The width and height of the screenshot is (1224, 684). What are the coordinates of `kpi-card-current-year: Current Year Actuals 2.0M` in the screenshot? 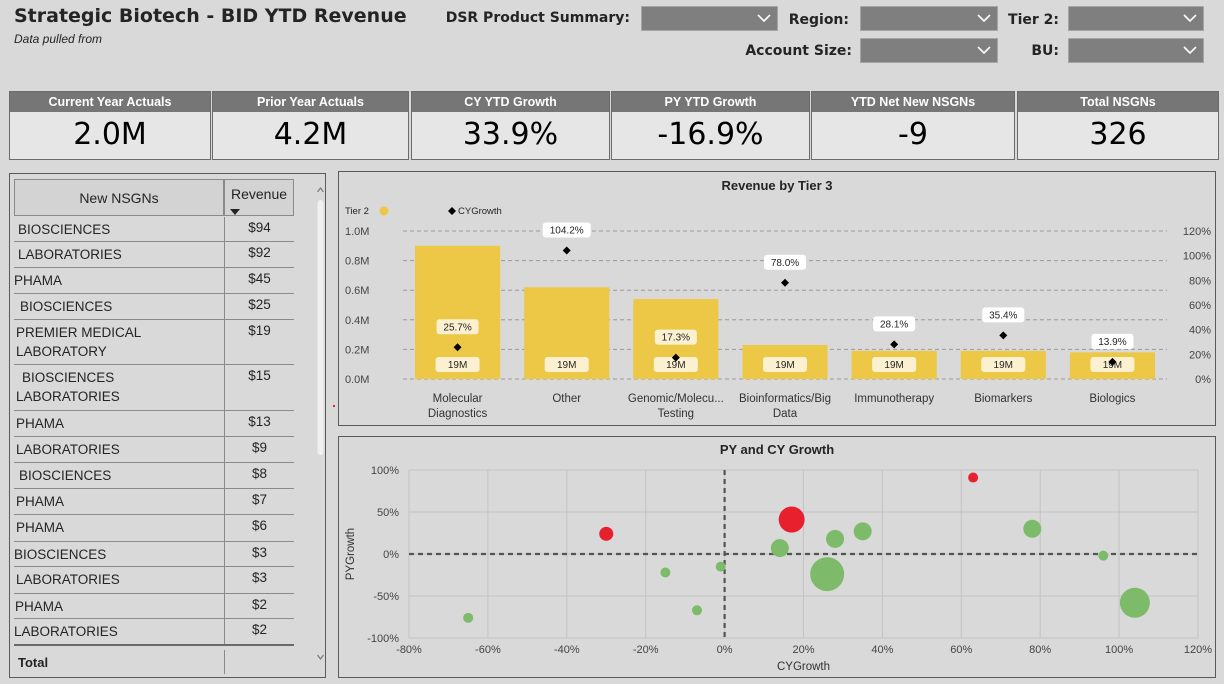 It's located at (110, 125).